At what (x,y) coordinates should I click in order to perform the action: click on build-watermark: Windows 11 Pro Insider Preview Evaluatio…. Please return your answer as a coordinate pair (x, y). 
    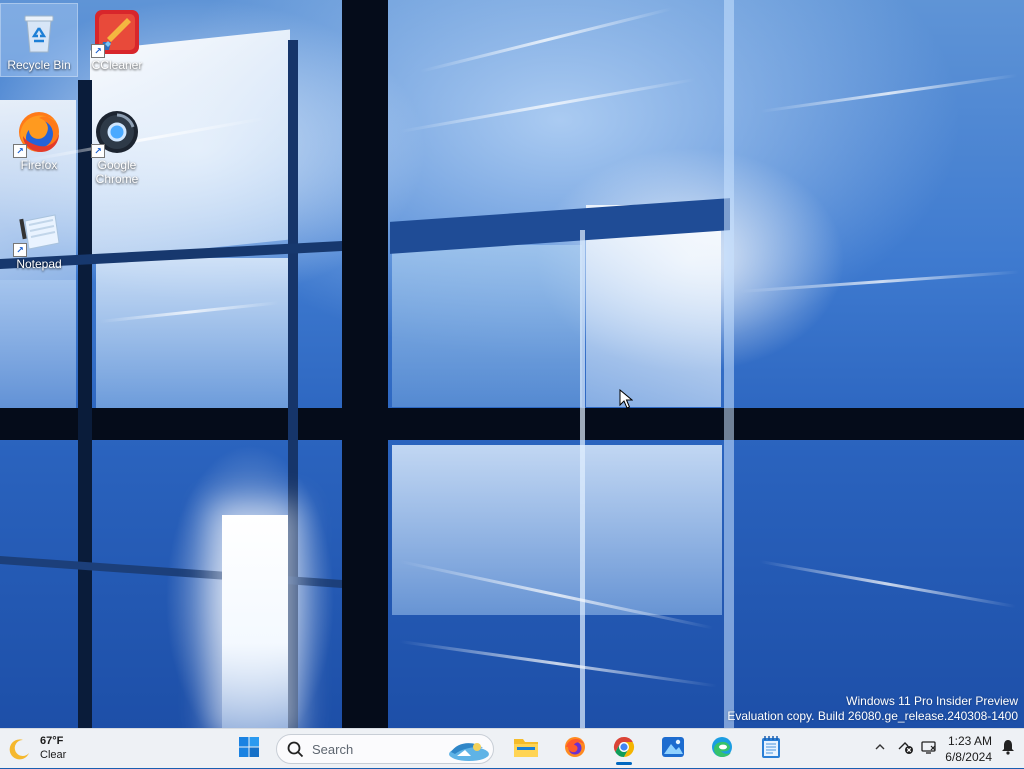
    Looking at the image, I should click on (872, 709).